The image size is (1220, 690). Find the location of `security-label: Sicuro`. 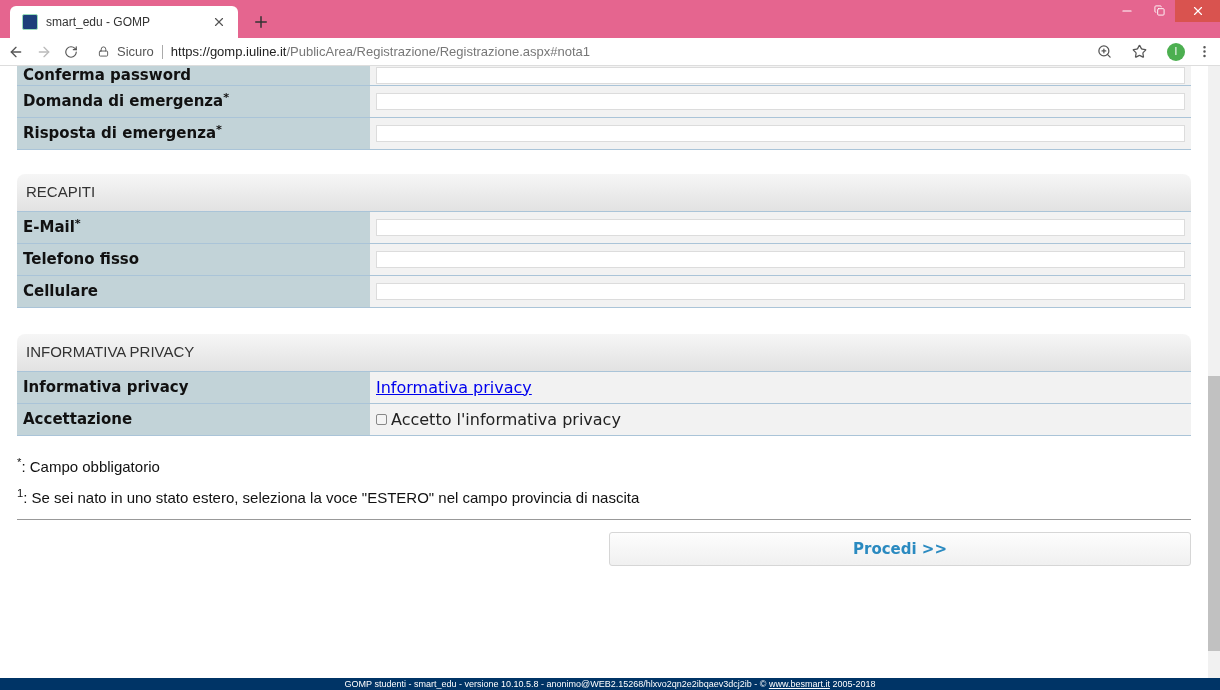

security-label: Sicuro is located at coordinates (135, 51).